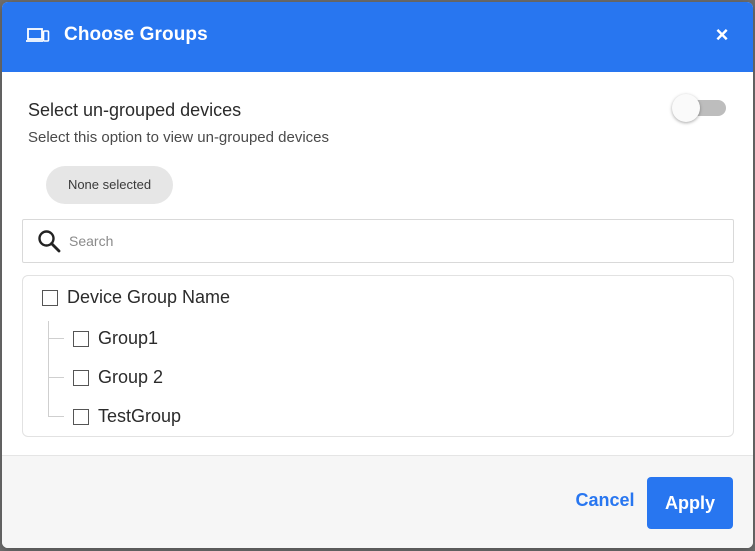 The height and width of the screenshot is (551, 755). Describe the element at coordinates (605, 502) in the screenshot. I see `cancel-button: Cancel` at that location.